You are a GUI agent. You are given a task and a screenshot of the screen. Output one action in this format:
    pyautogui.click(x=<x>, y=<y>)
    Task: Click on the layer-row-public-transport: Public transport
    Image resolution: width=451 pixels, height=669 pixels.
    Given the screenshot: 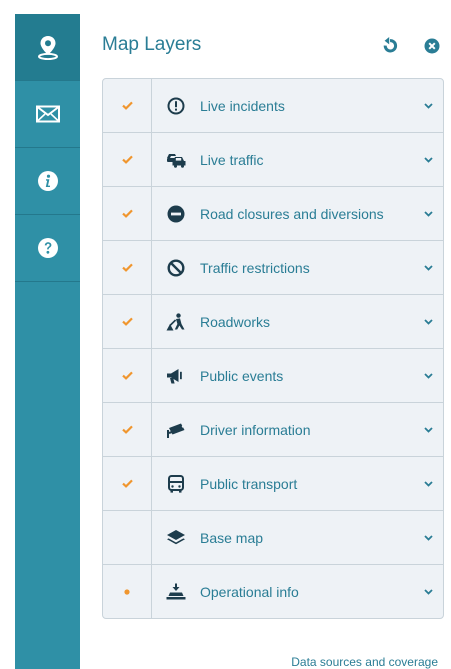 What is the action you would take?
    pyautogui.click(x=273, y=484)
    